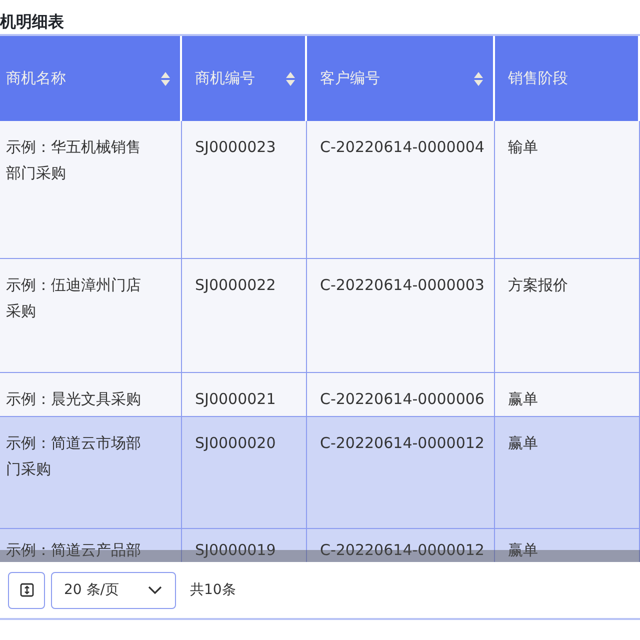 The width and height of the screenshot is (640, 640). I want to click on table-cell-text: 示例：伍迪漳州门店采购, so click(74, 298).